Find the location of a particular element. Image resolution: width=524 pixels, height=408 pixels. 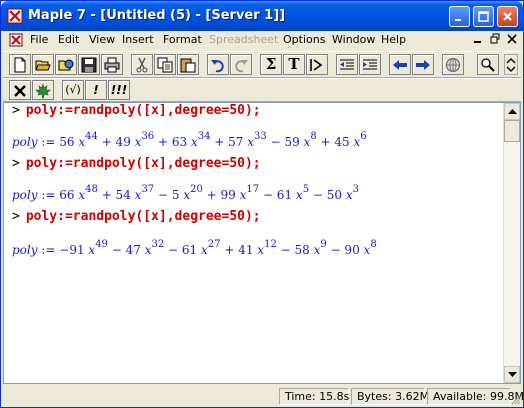

paste-button is located at coordinates (188, 64).